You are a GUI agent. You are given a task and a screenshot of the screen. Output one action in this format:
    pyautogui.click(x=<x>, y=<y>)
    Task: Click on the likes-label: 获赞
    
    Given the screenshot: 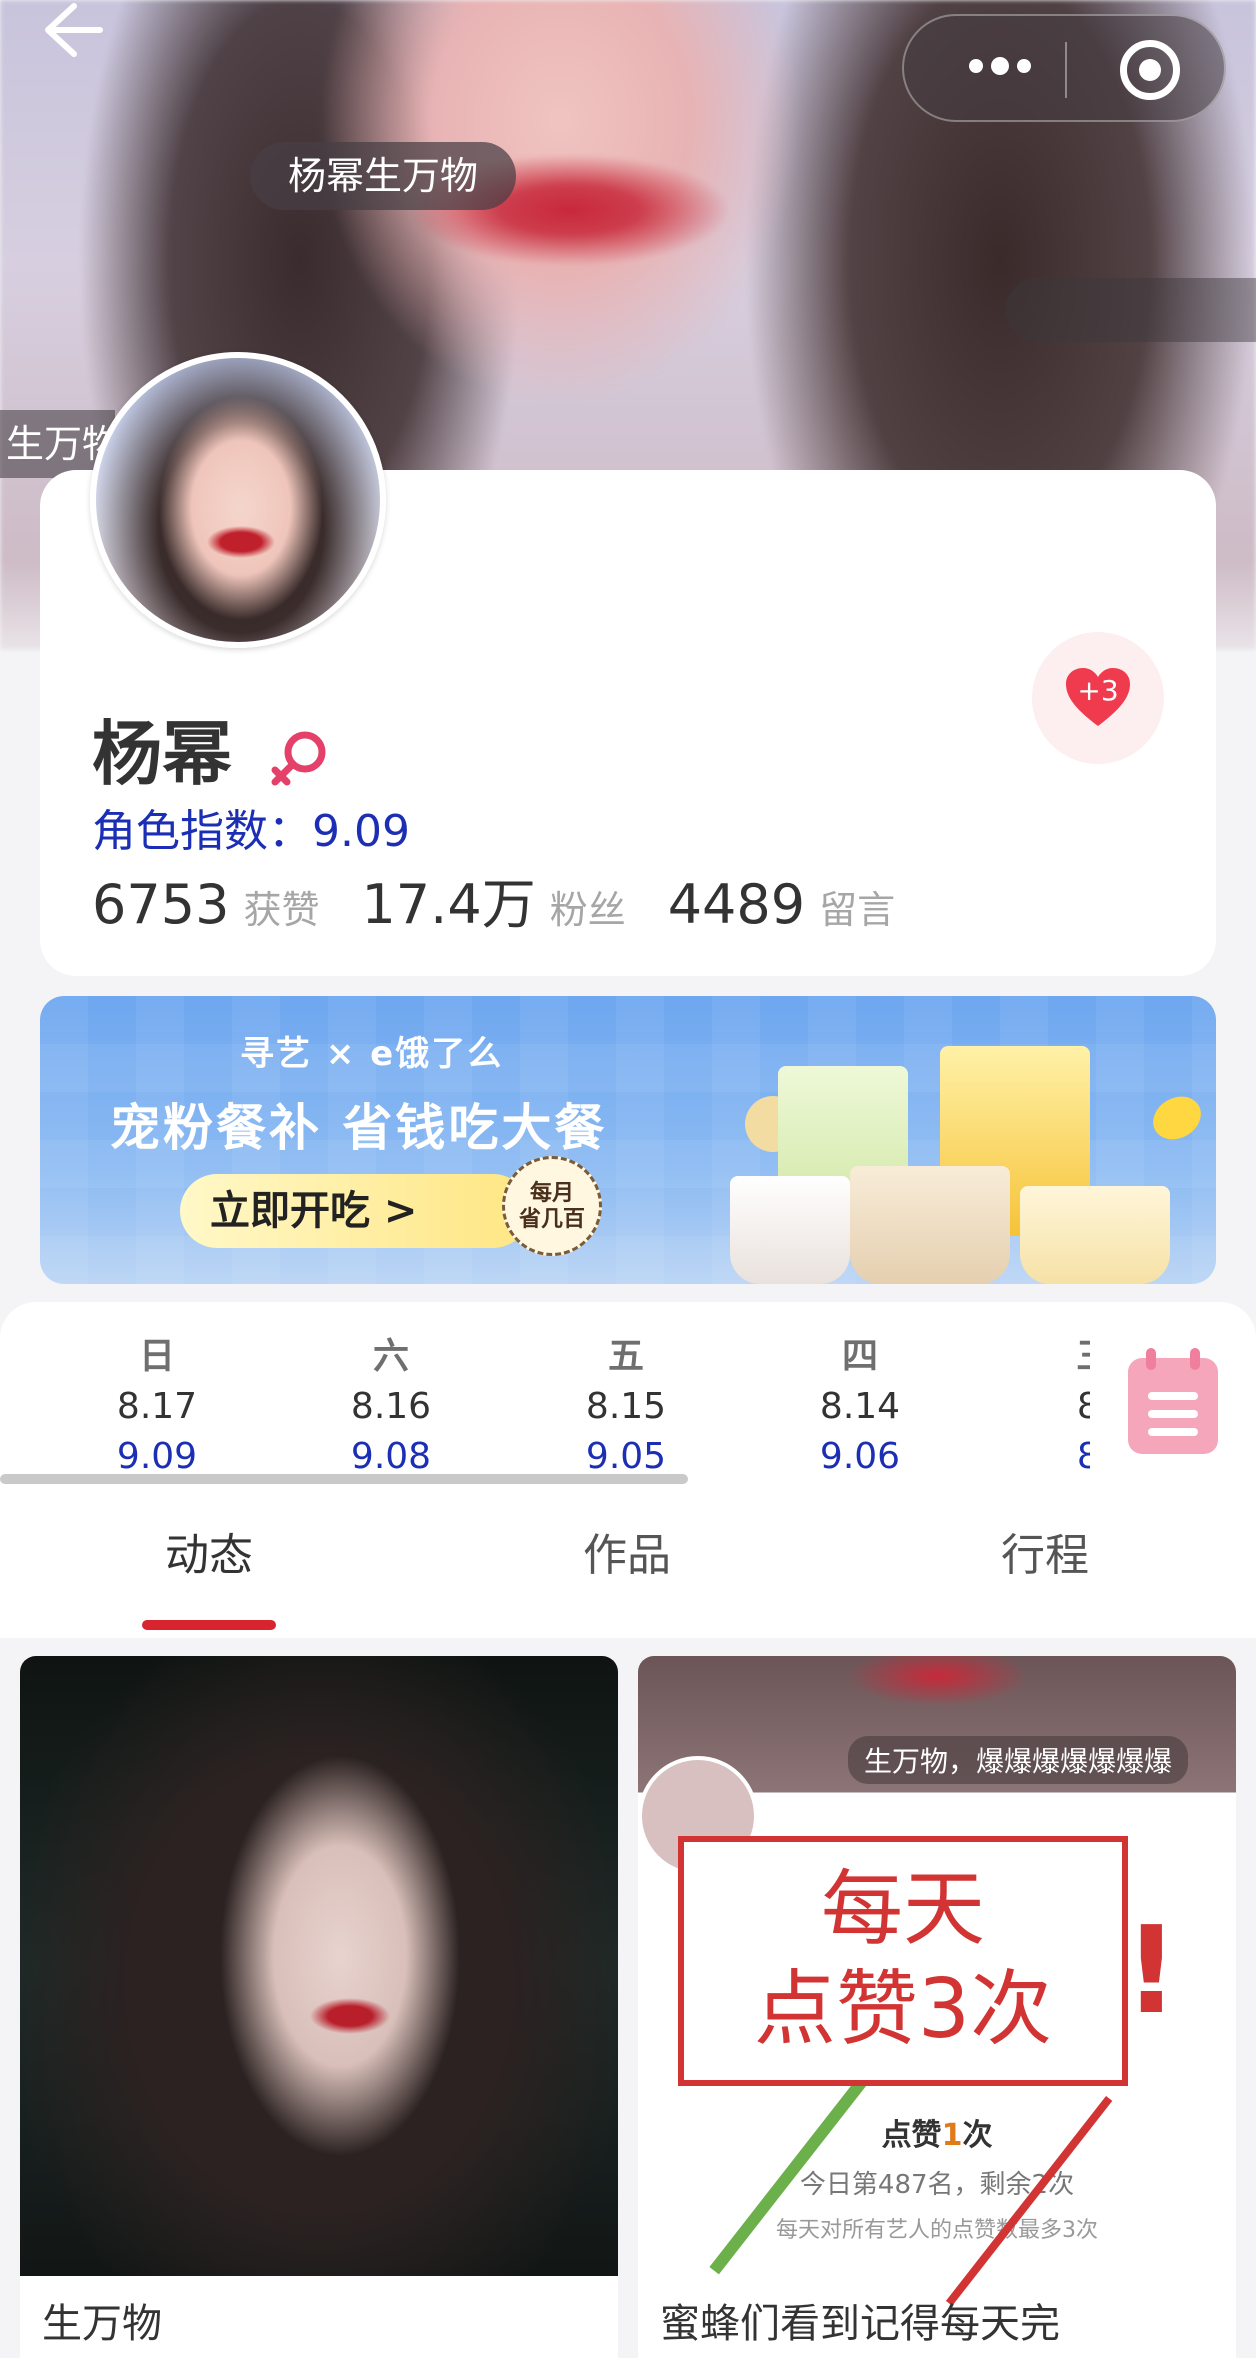 What is the action you would take?
    pyautogui.click(x=281, y=910)
    